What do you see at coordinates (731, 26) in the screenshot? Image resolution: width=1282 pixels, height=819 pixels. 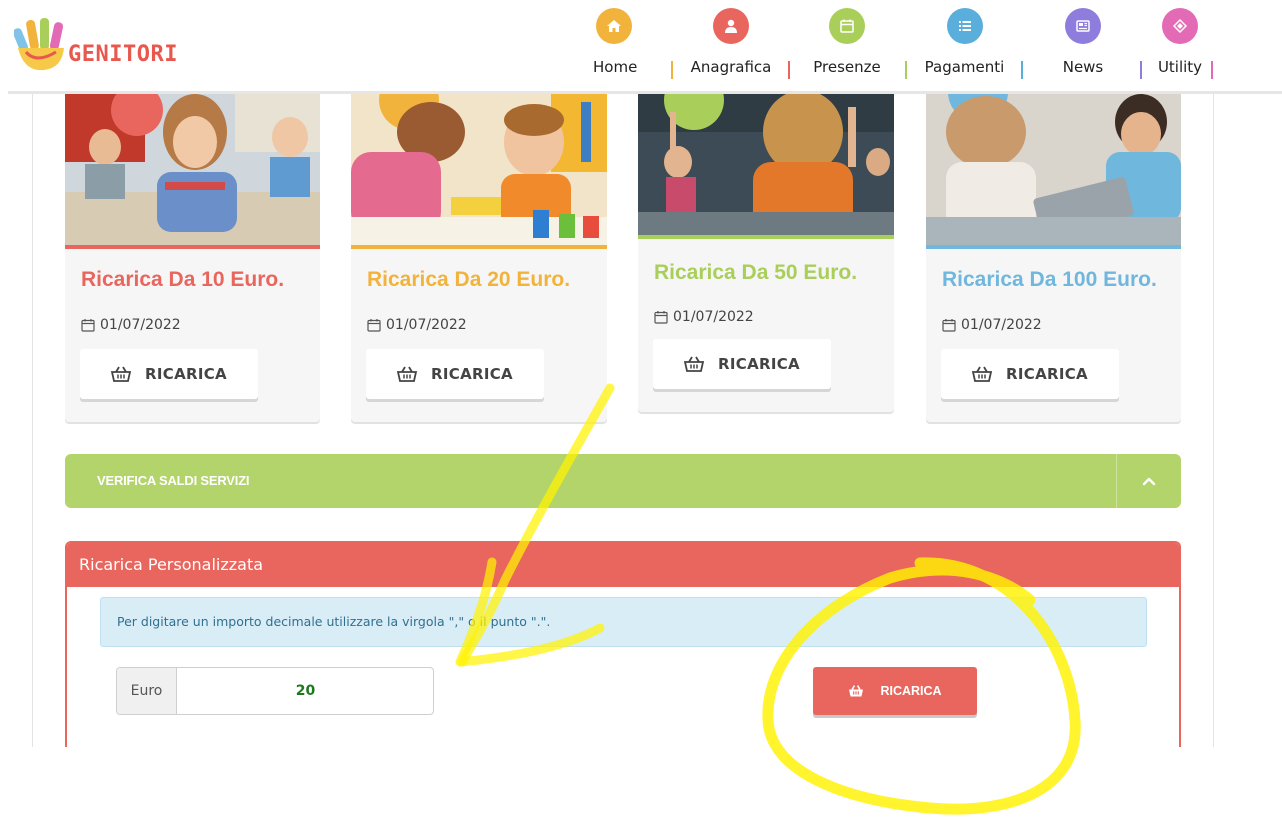 I see `user-icon` at bounding box center [731, 26].